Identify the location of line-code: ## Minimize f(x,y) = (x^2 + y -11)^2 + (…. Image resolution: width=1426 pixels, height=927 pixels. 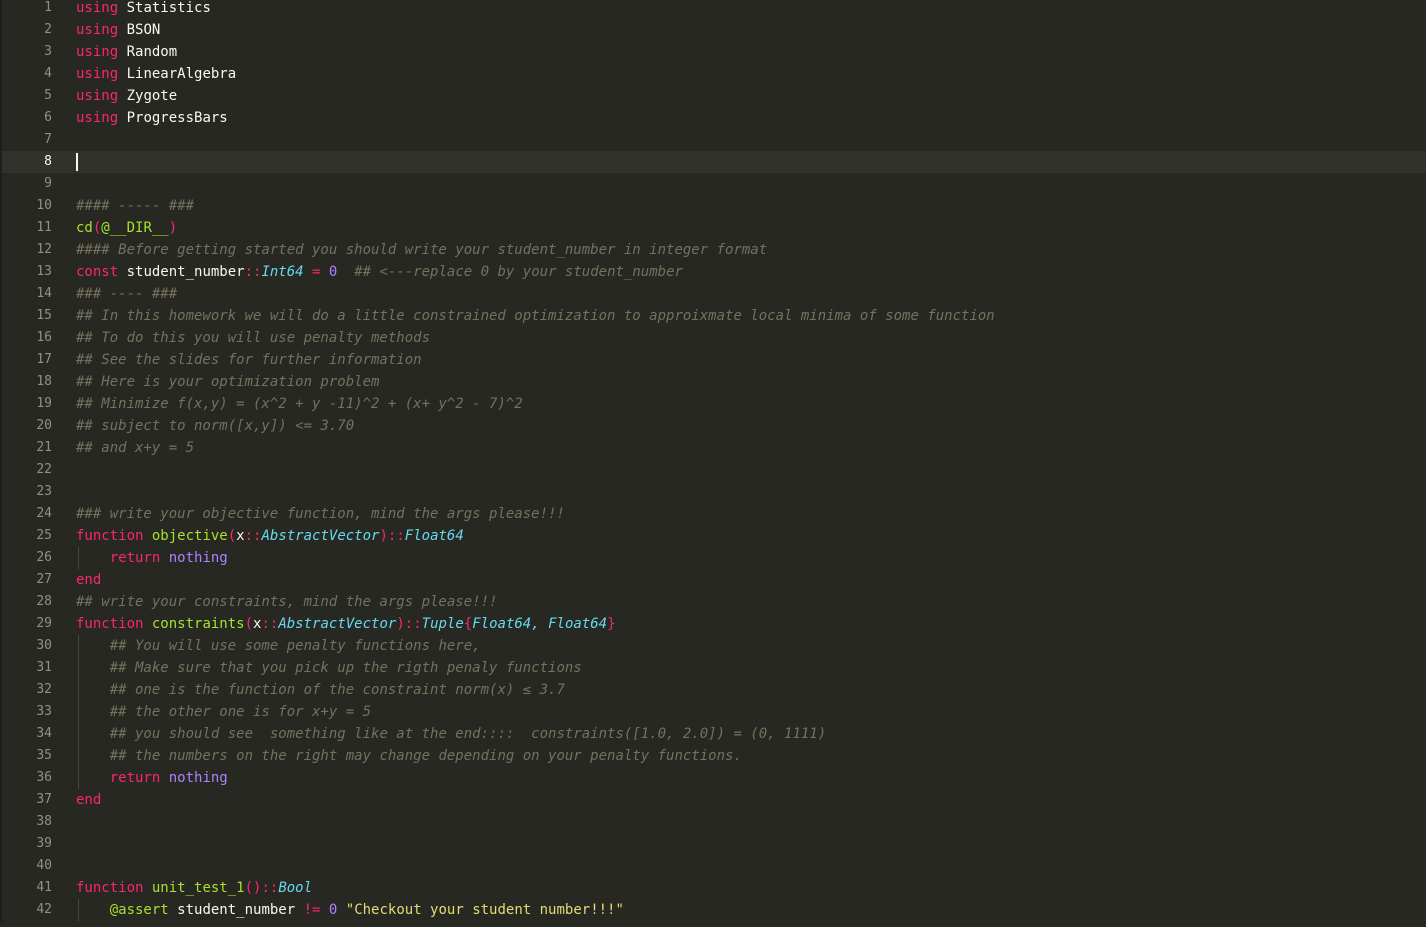
(299, 404).